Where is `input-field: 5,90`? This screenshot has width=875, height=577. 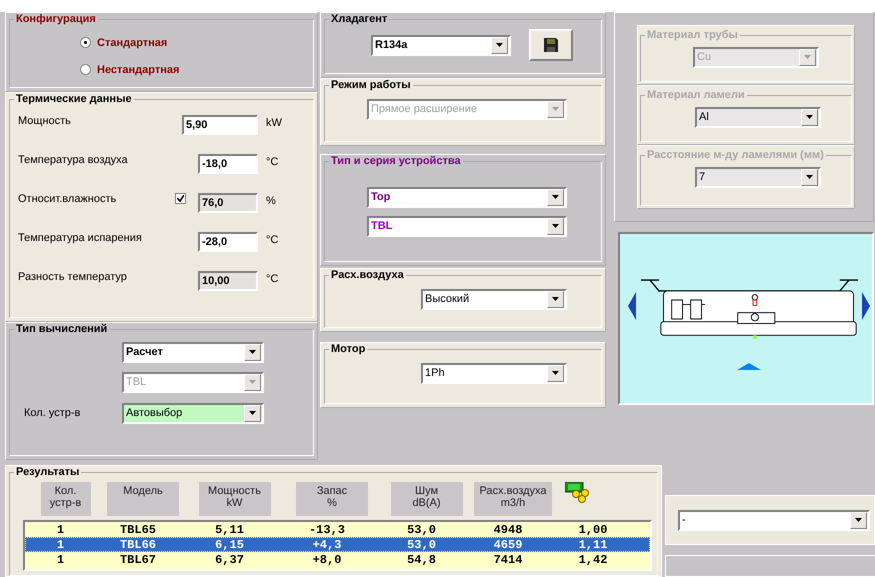
input-field: 5,90 is located at coordinates (220, 125).